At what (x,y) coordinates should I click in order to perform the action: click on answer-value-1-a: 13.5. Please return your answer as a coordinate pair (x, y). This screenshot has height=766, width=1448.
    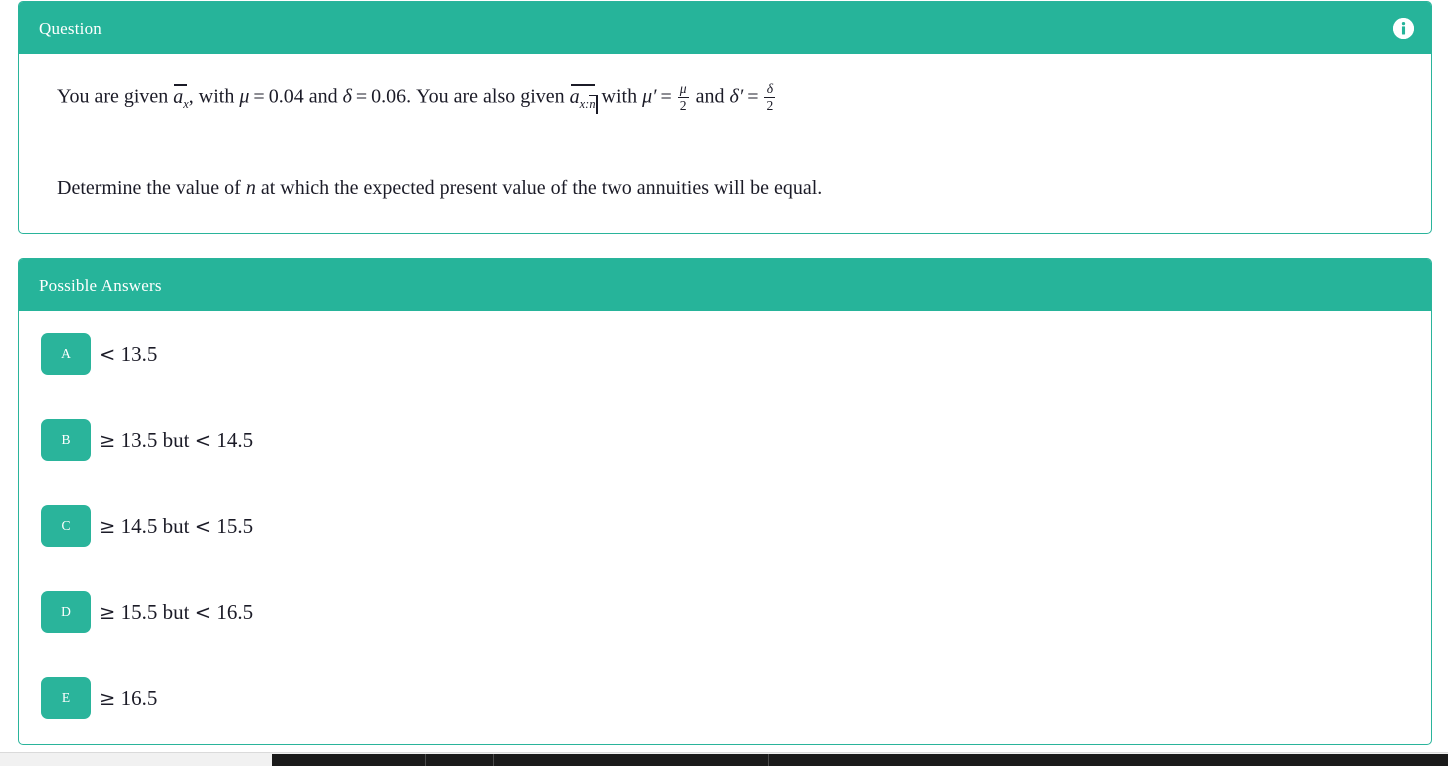
    Looking at the image, I should click on (139, 353).